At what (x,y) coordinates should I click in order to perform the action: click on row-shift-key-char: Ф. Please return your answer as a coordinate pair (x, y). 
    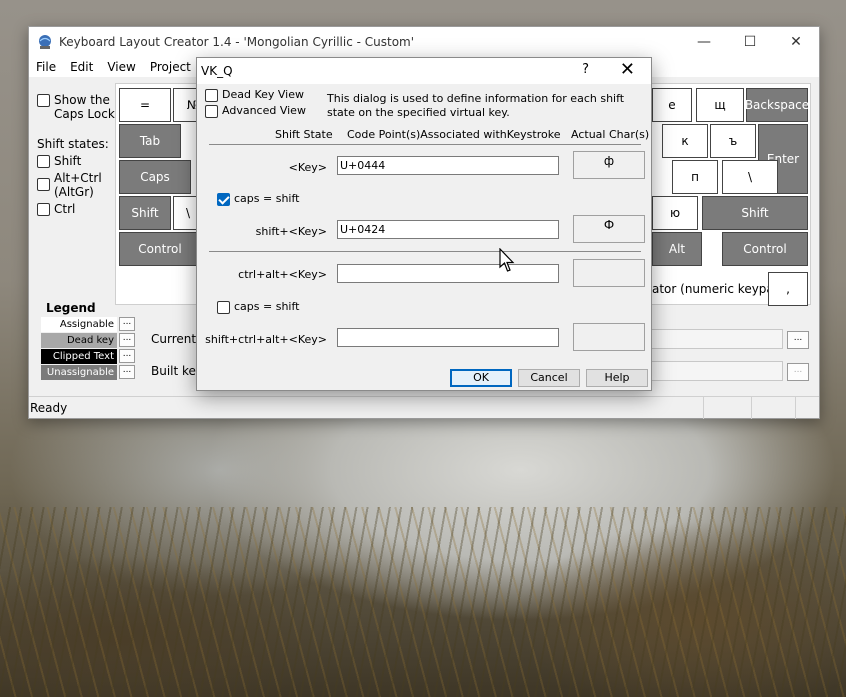
    Looking at the image, I should click on (609, 229).